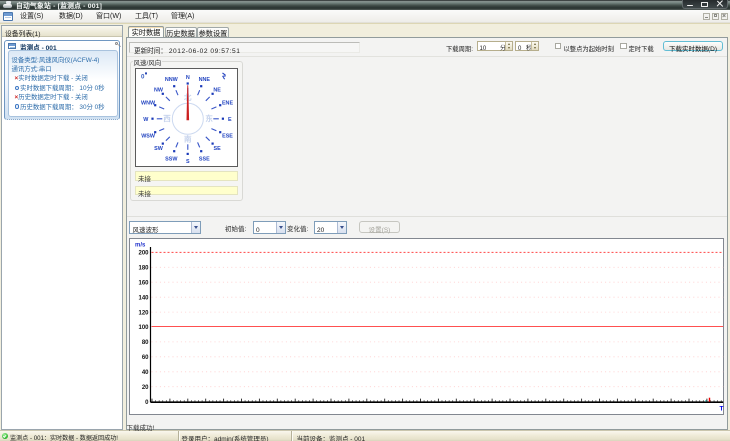  What do you see at coordinates (148, 135) in the screenshot?
I see `svg-text: WSW` at bounding box center [148, 135].